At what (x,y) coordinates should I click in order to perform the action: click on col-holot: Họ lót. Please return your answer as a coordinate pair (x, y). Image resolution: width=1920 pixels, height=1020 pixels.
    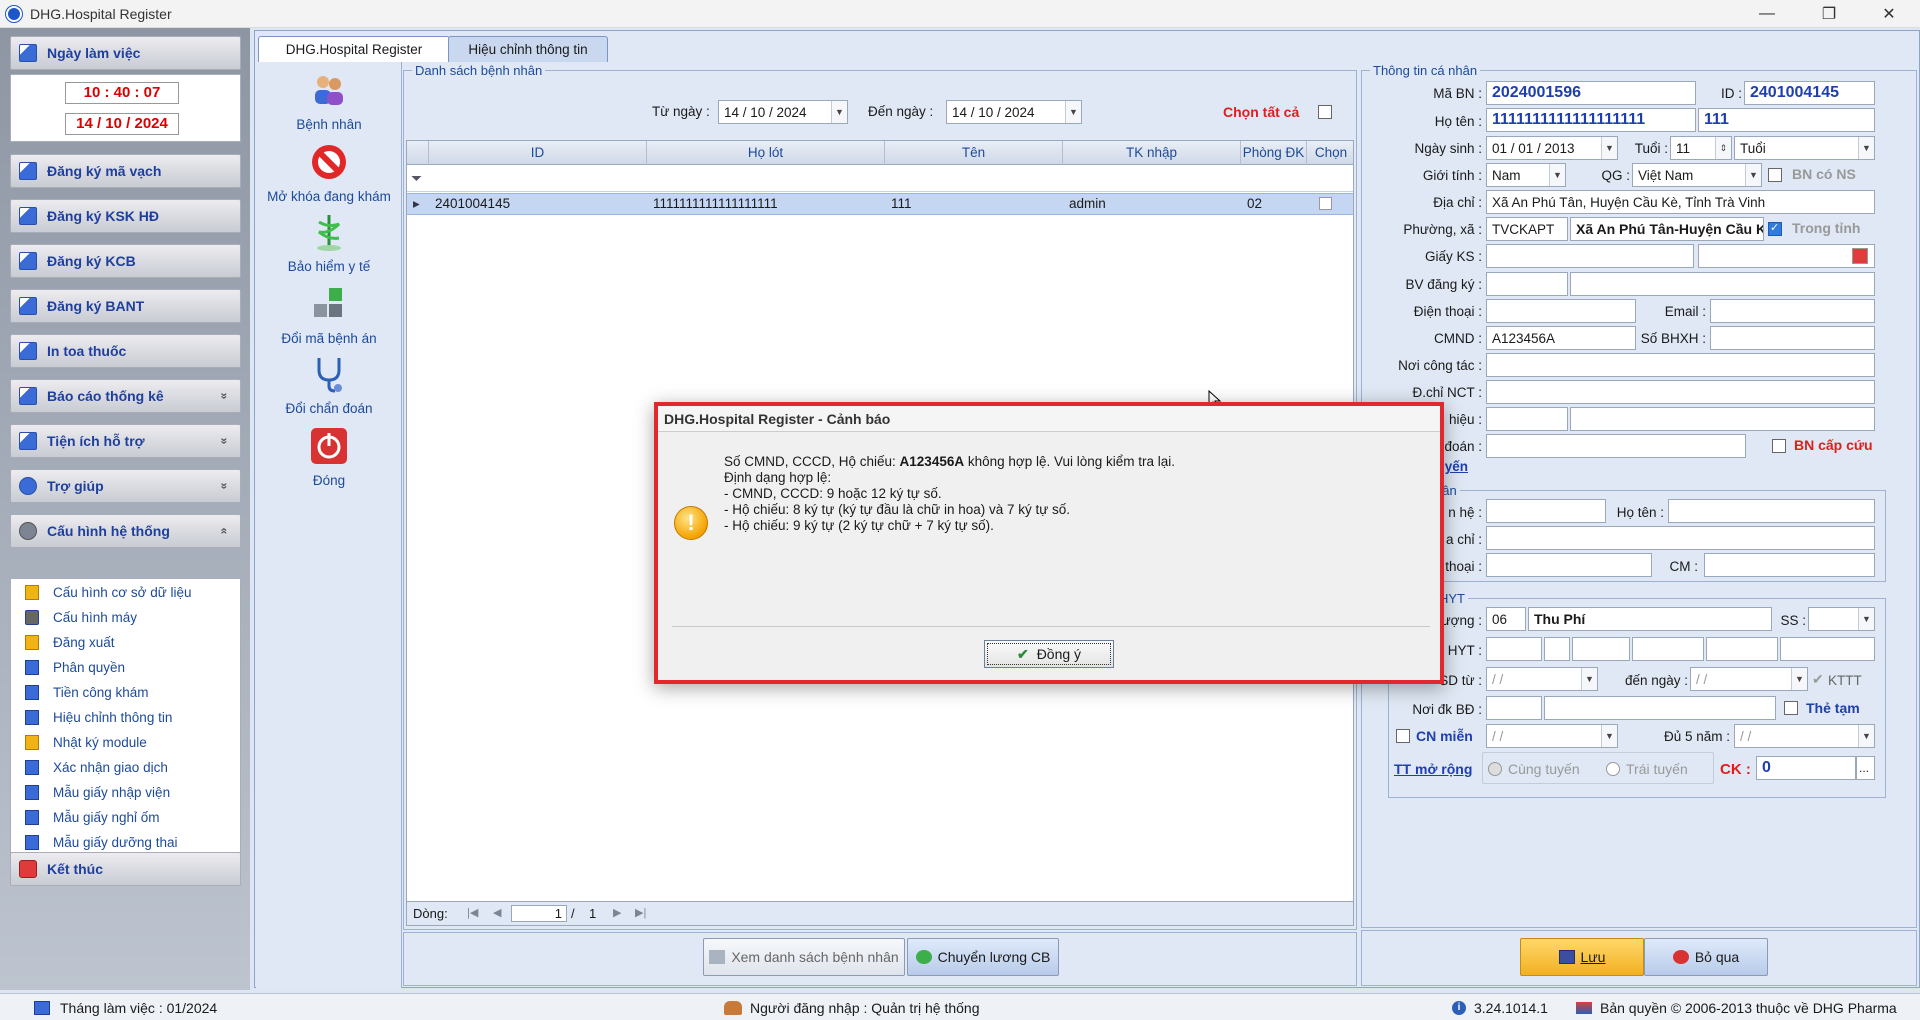
    Looking at the image, I should click on (766, 153).